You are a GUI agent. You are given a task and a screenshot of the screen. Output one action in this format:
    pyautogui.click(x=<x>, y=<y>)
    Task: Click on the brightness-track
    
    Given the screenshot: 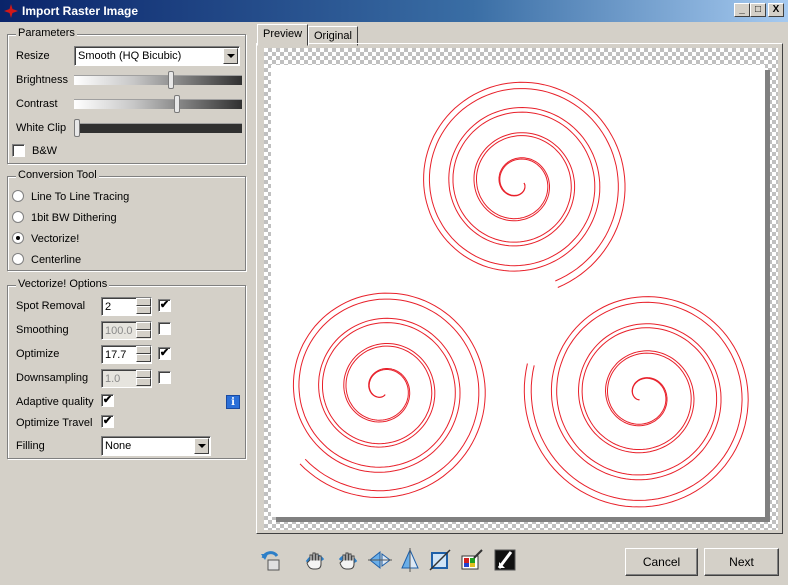 What is the action you would take?
    pyautogui.click(x=158, y=80)
    